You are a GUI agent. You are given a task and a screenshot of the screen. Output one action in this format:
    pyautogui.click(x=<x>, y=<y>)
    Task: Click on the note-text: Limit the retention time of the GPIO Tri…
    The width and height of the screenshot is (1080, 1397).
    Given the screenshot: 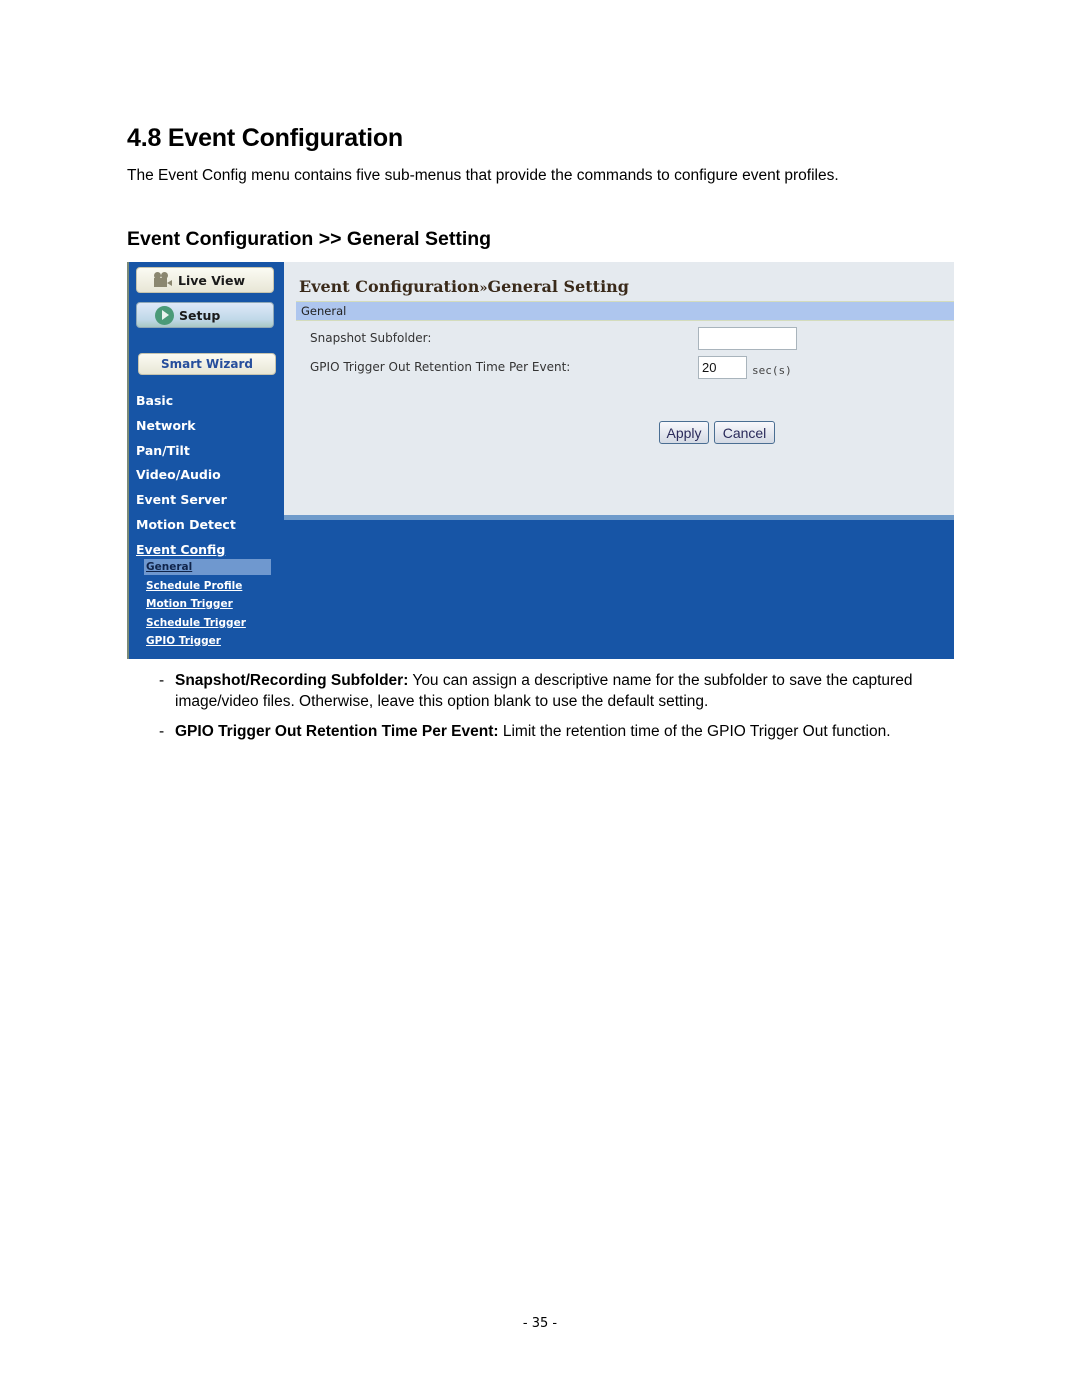 What is the action you would take?
    pyautogui.click(x=694, y=731)
    